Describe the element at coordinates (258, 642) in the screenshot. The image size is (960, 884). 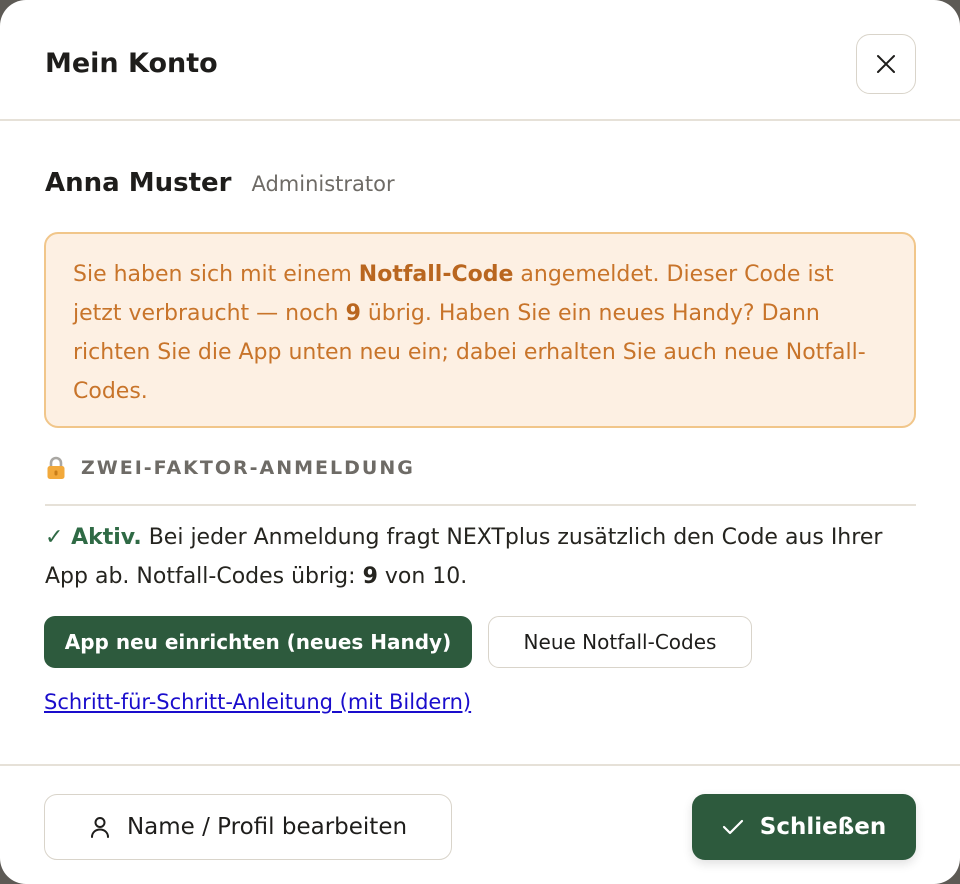
I see `reset-app-button: App neu einrichten (neues Handy)` at that location.